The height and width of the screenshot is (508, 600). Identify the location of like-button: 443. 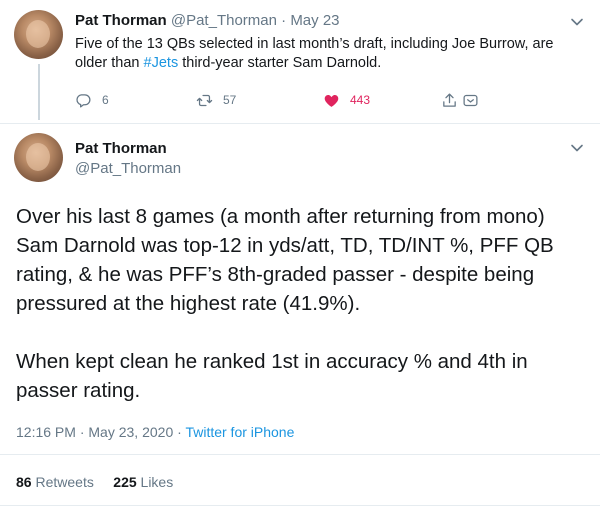
(346, 100).